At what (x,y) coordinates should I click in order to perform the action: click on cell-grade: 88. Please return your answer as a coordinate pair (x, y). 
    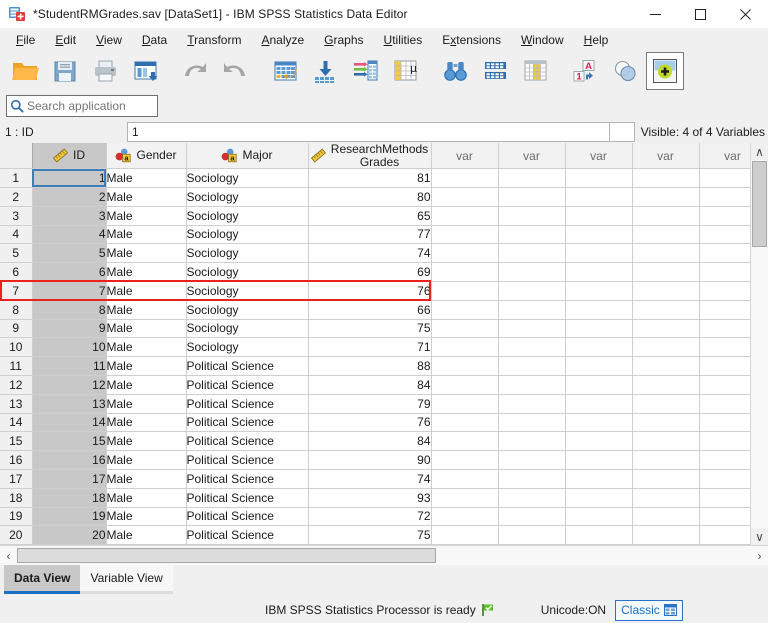
    Looking at the image, I should click on (370, 366).